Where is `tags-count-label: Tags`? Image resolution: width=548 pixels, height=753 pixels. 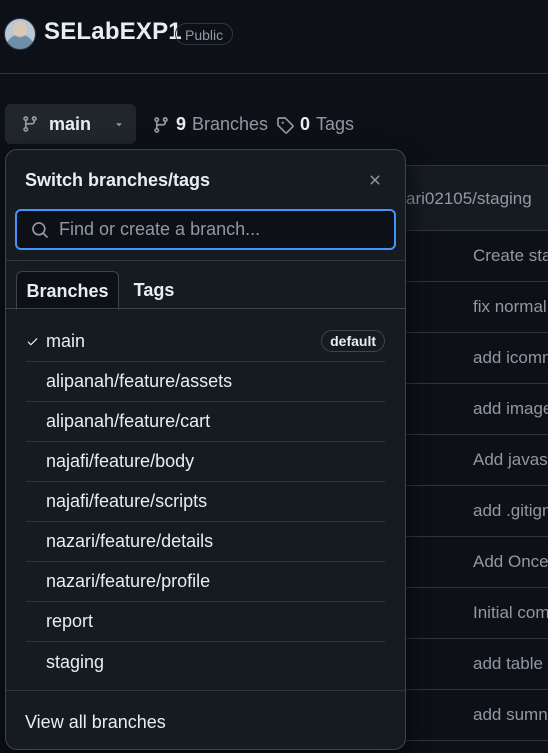 tags-count-label: Tags is located at coordinates (335, 124).